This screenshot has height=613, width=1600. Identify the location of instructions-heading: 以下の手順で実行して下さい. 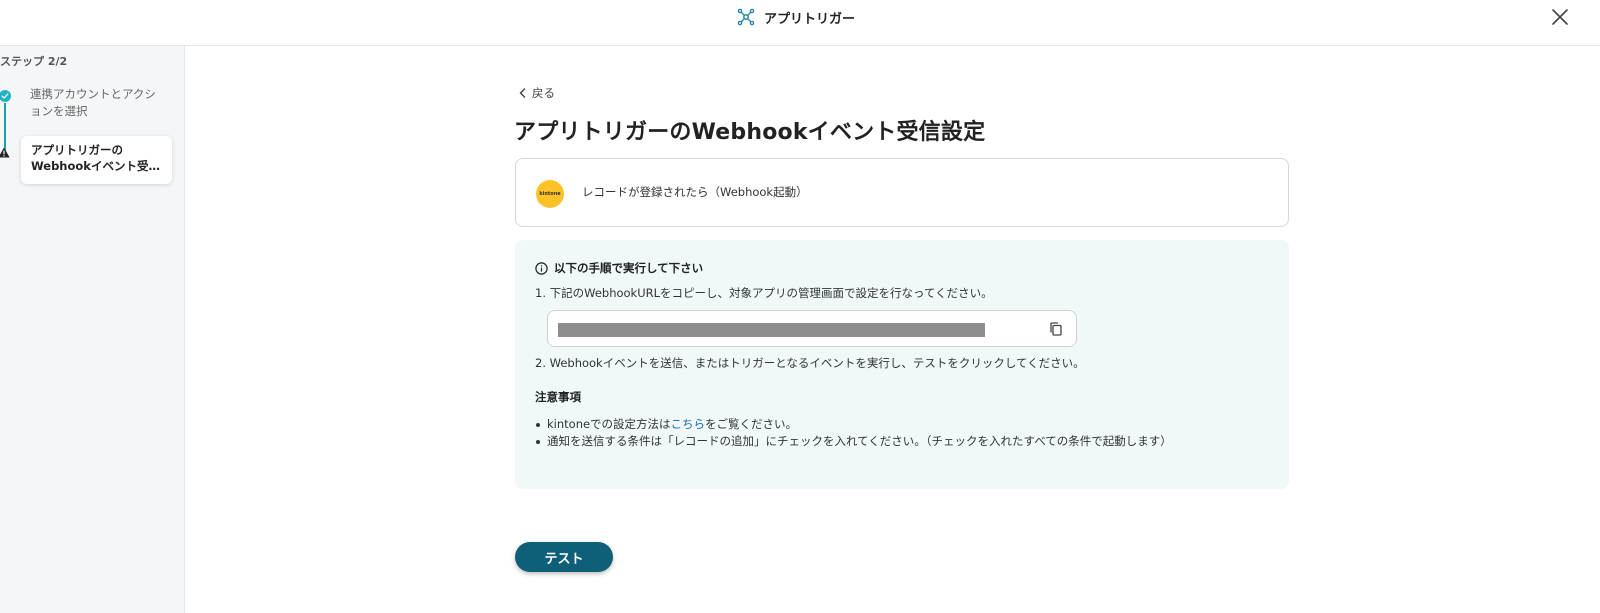
(619, 268).